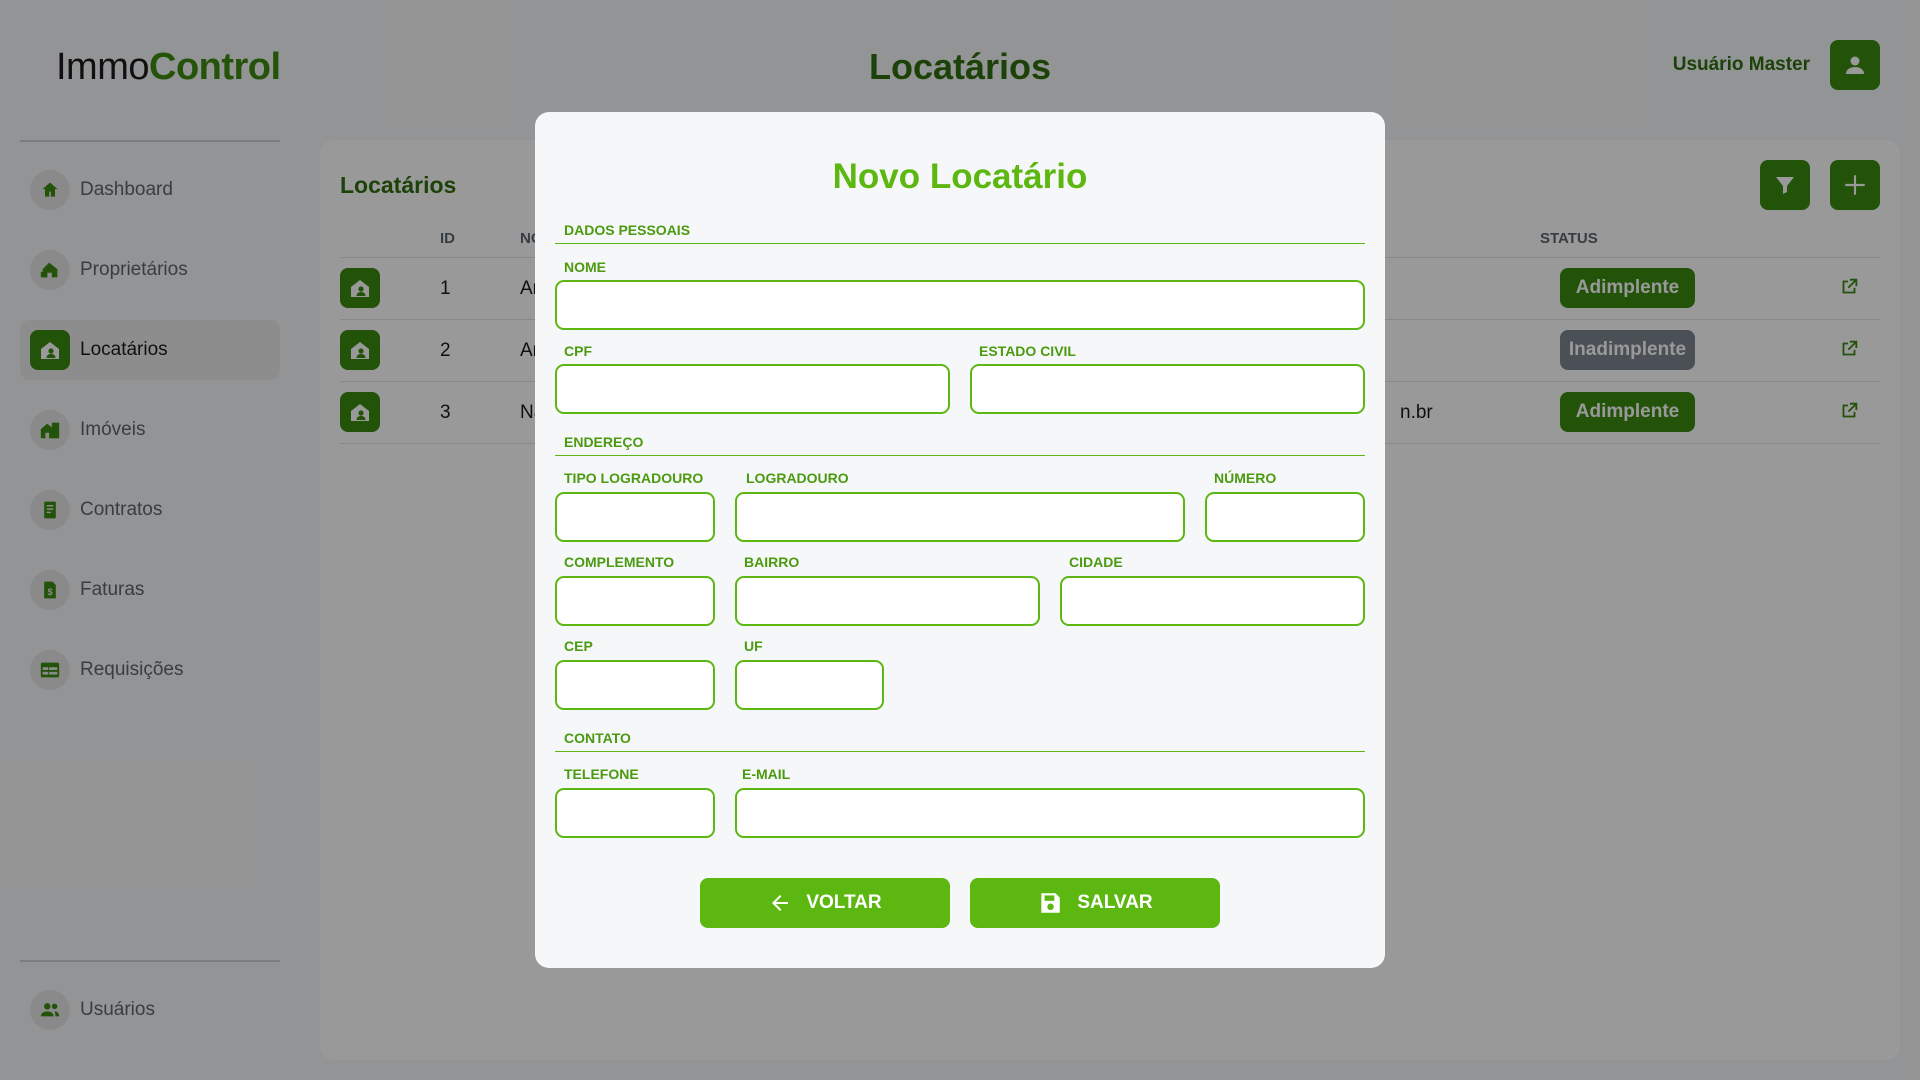 Image resolution: width=1920 pixels, height=1080 pixels. I want to click on section-personal-data: DADOS PESSOAIS, so click(960, 232).